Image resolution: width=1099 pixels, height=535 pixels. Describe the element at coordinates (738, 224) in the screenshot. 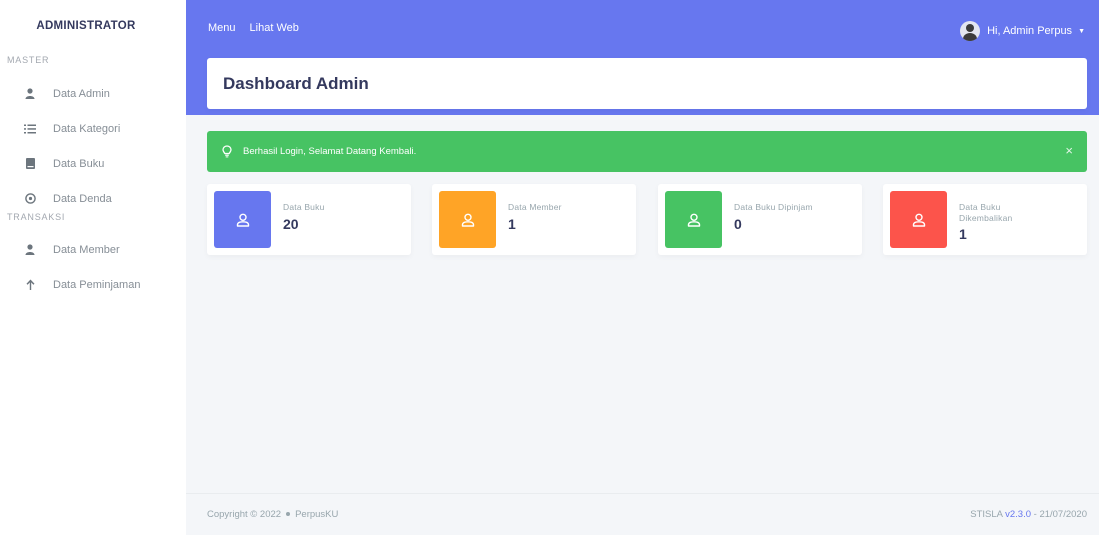

I see `stat-value: 0` at that location.